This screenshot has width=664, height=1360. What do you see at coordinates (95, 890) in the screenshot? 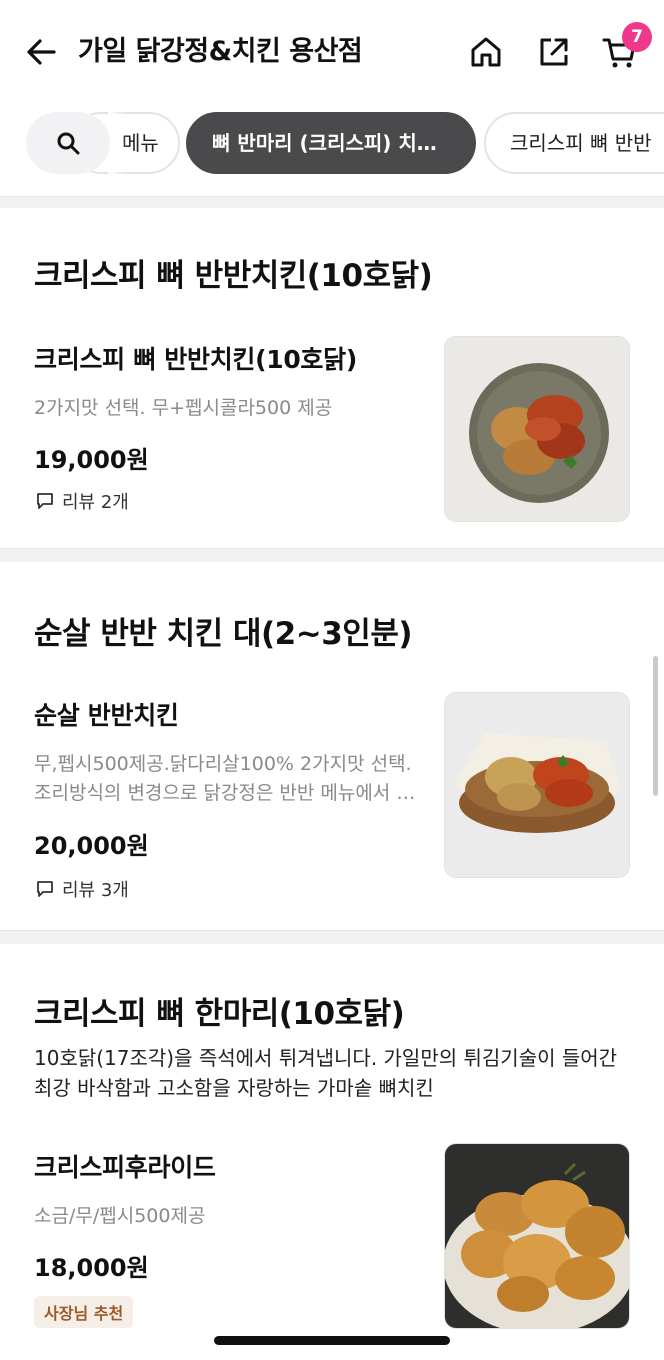
I see `review-count: 리뷰 3개` at bounding box center [95, 890].